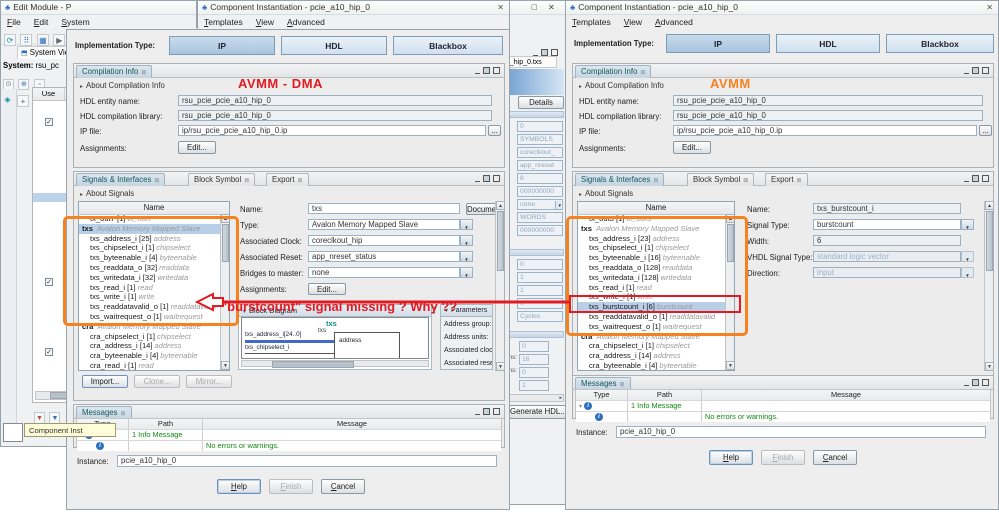 Image resolution: width=999 pixels, height=514 pixels. Describe the element at coordinates (466, 272) in the screenshot. I see `bridges-dropdown-icon` at that location.